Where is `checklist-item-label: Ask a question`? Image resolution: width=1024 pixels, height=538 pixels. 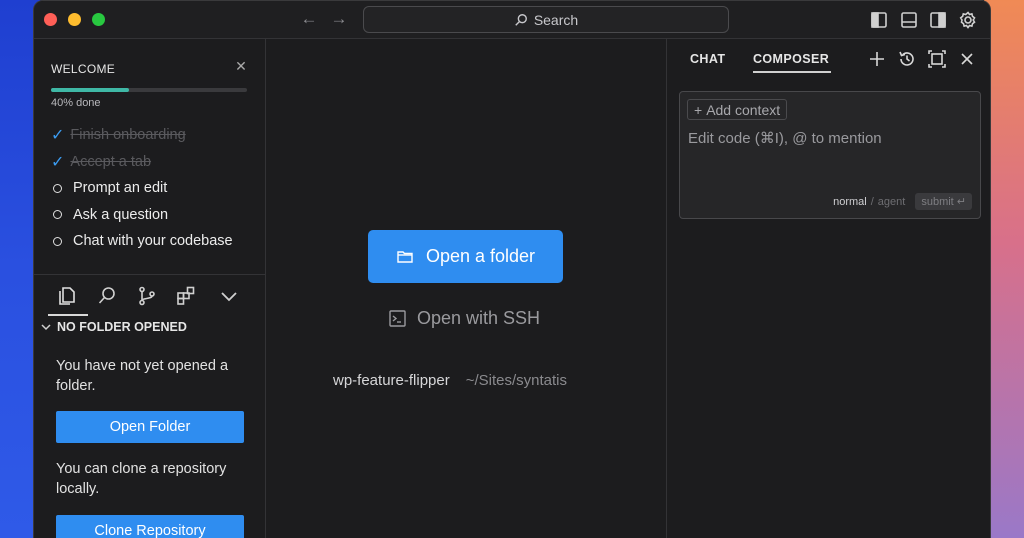
checklist-item-label: Ask a question is located at coordinates (121, 214).